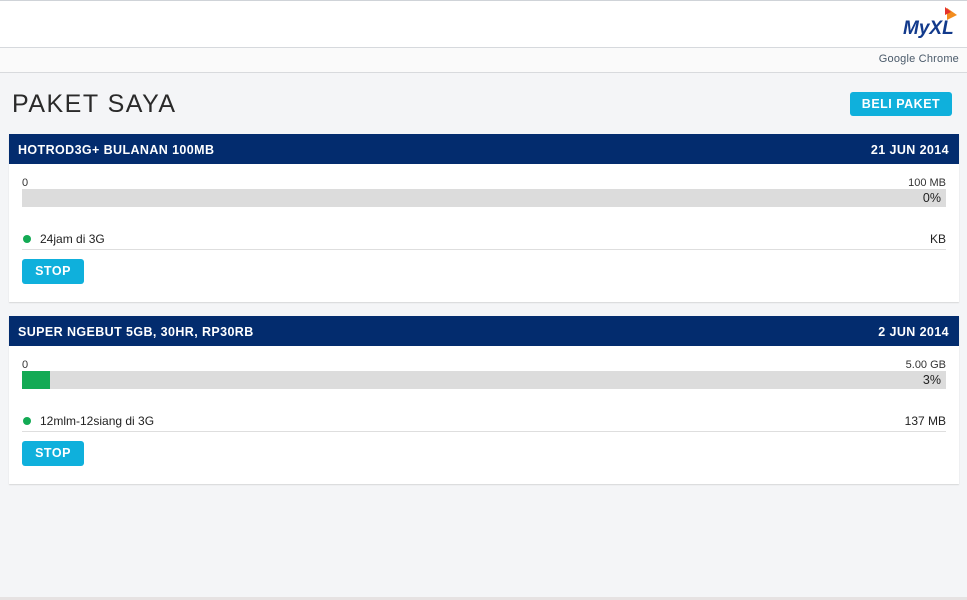  Describe the element at coordinates (901, 104) in the screenshot. I see `buy-package-button: BELI PAKET` at that location.